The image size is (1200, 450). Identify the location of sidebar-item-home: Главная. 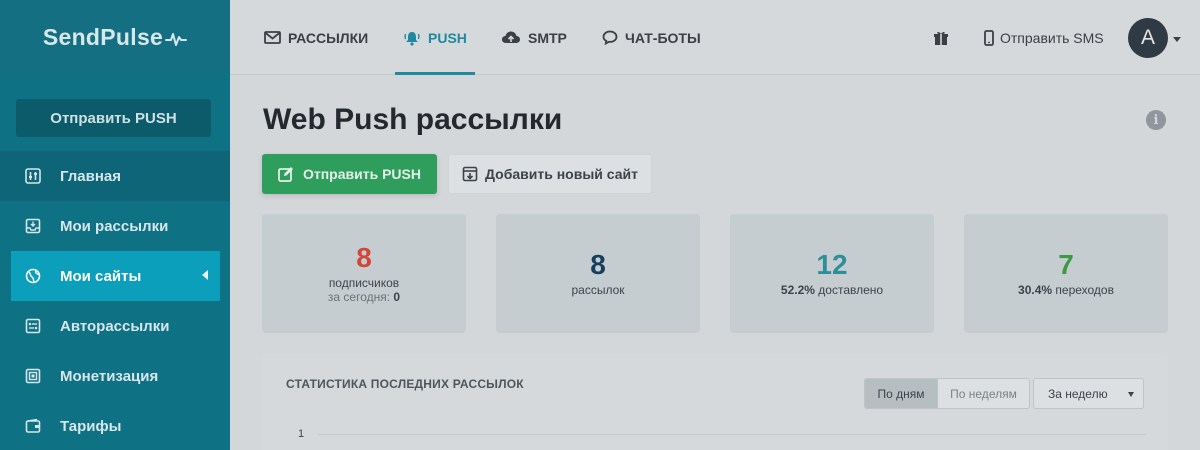
(115, 176).